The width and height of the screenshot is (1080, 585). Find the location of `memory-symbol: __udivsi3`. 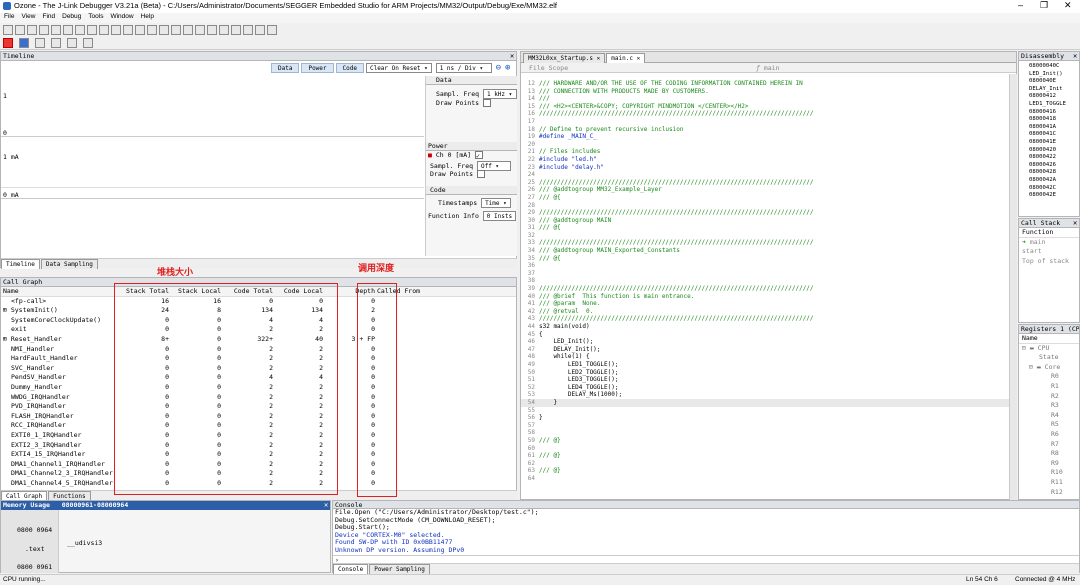

memory-symbol: __udivsi3 is located at coordinates (84, 543).